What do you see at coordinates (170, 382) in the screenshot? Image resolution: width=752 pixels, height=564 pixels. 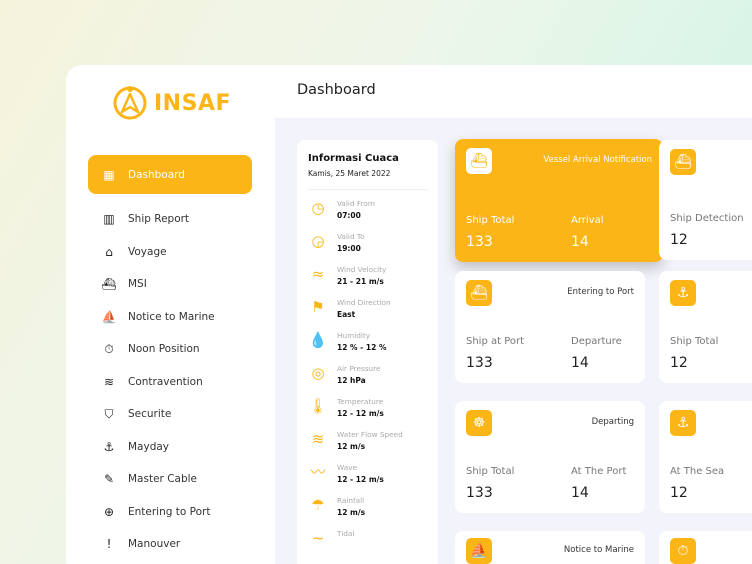 I see `sidebar-item-contravention: ≋ Contravention` at bounding box center [170, 382].